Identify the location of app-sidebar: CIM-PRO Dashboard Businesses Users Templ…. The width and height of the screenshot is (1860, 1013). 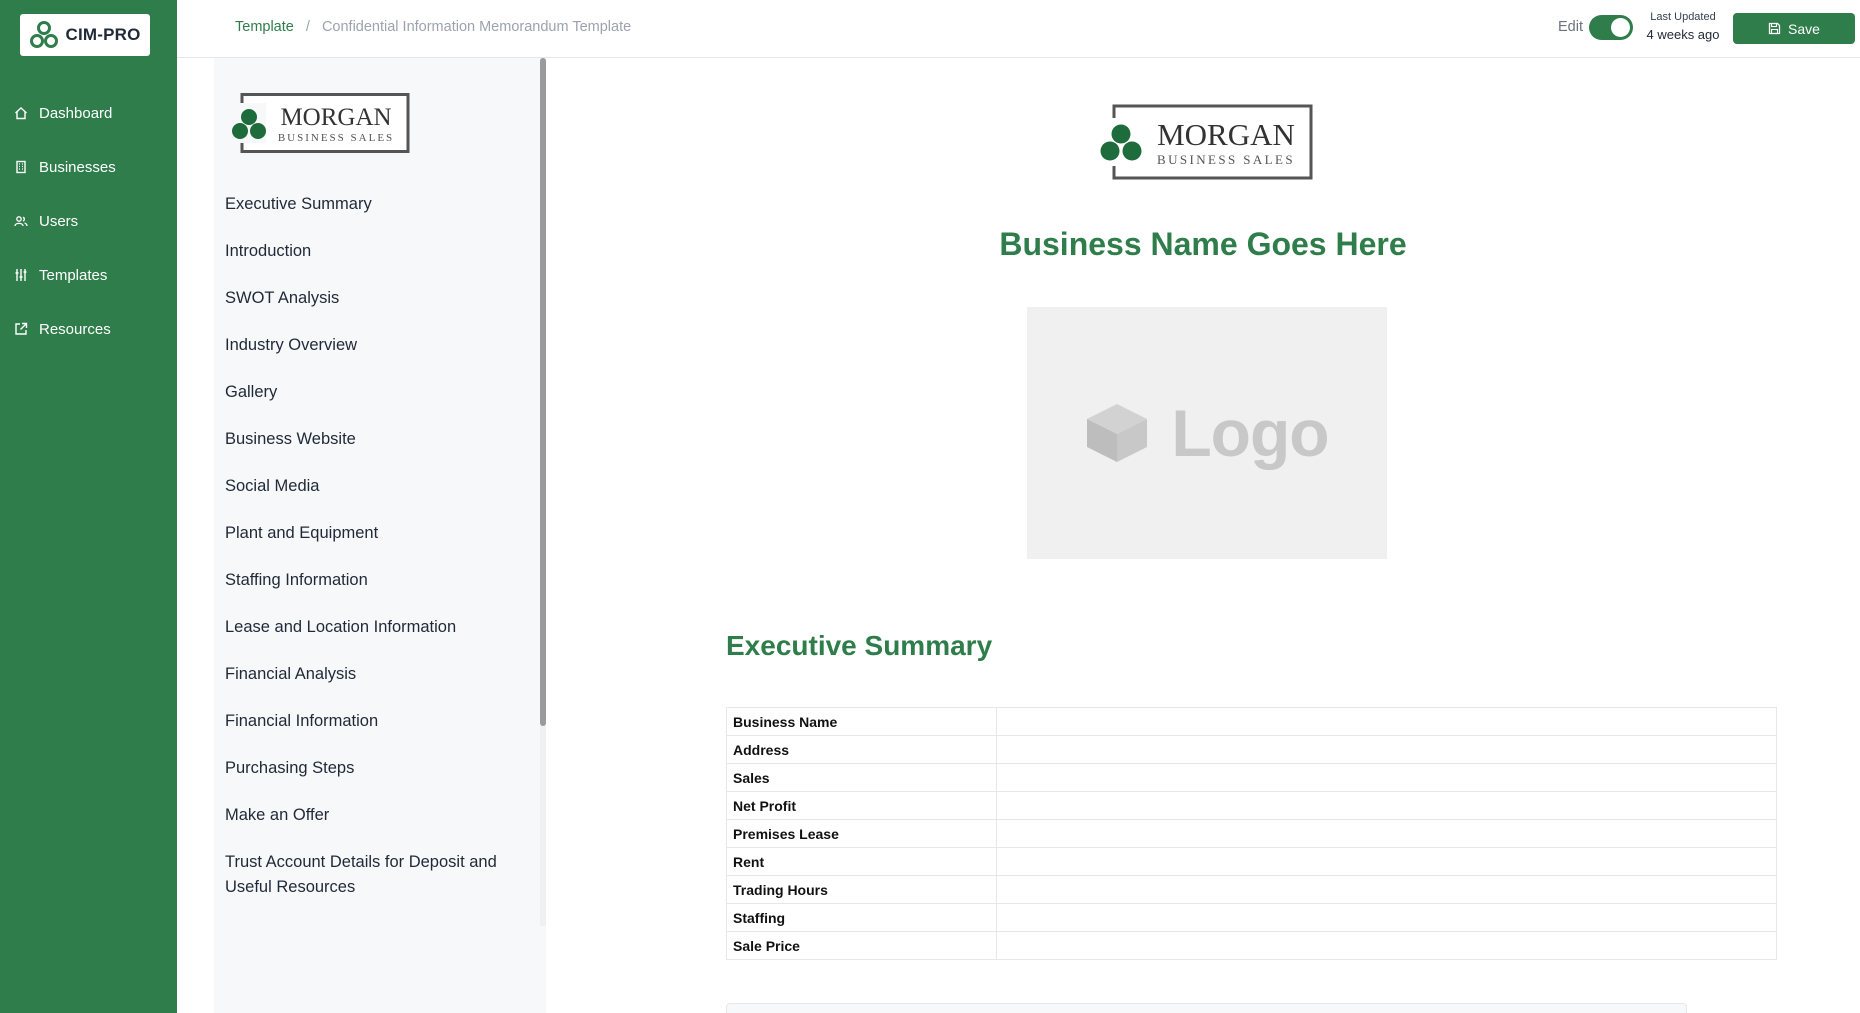
(88, 506).